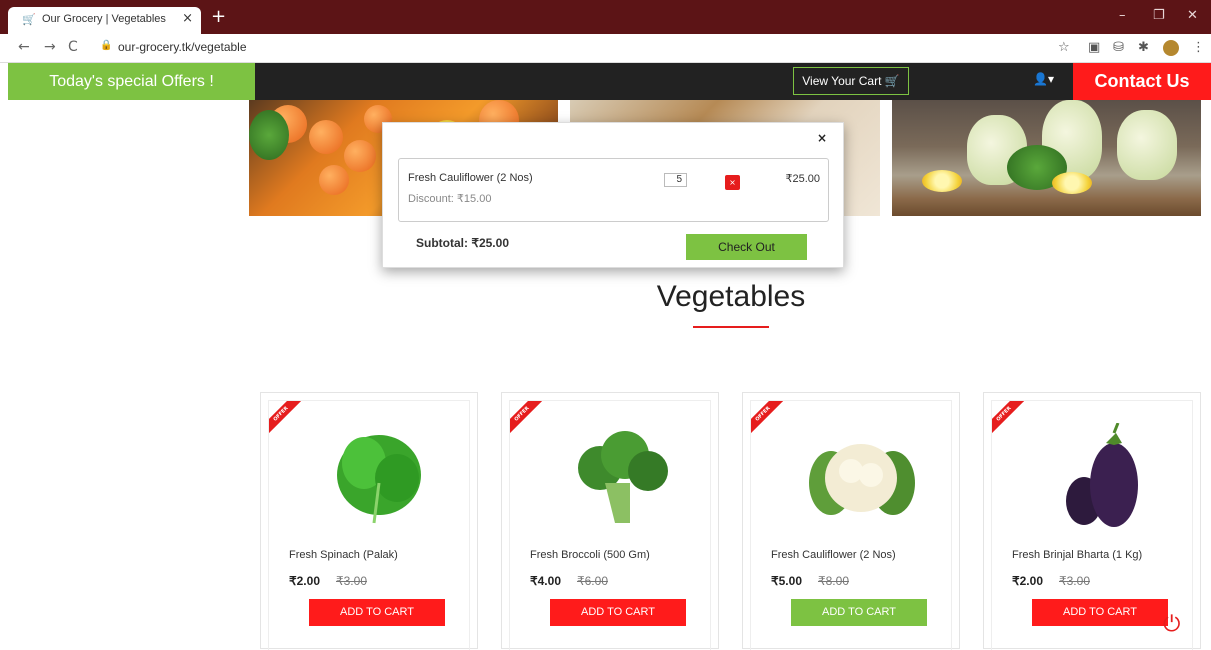  I want to click on url-field: 🔒 our-grocery.tk/vegetable, so click(592, 48).